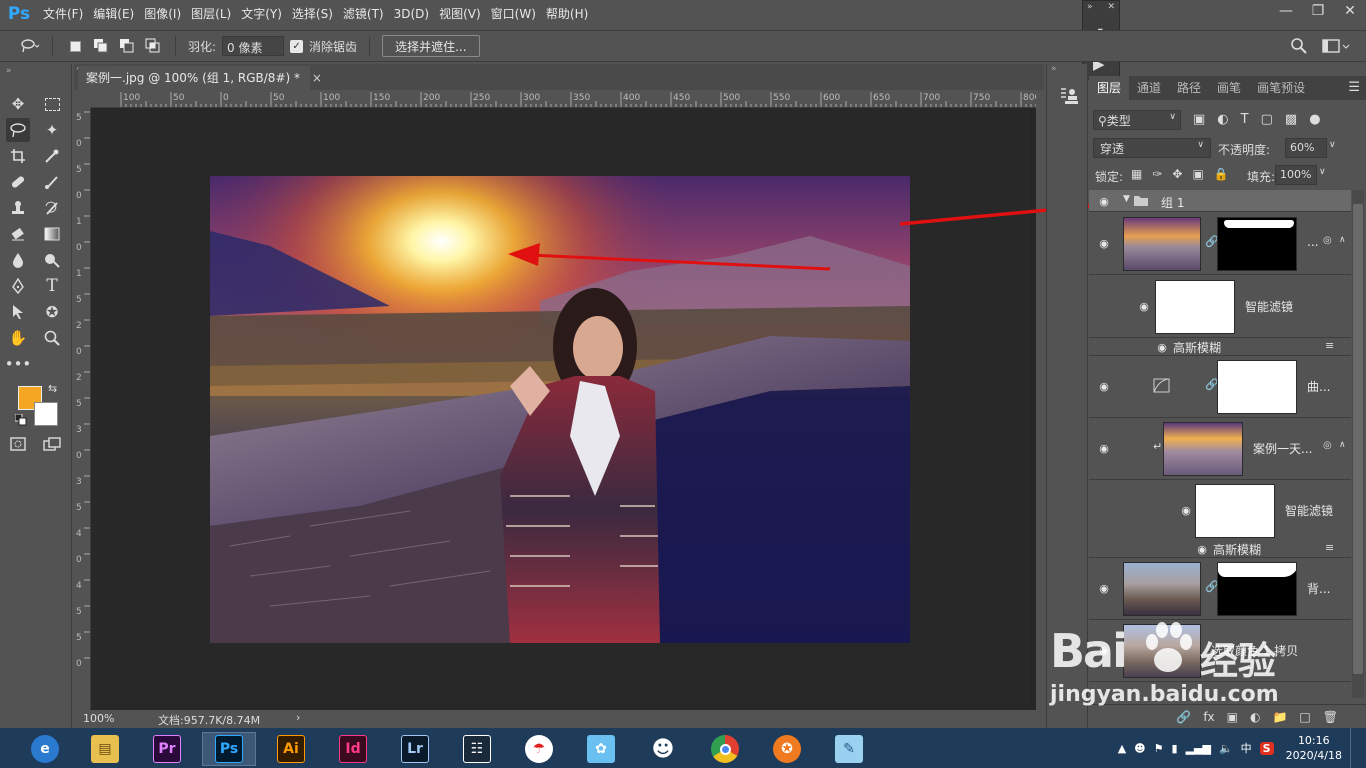 The height and width of the screenshot is (768, 1366). What do you see at coordinates (18, 312) in the screenshot?
I see `path-selection-tool-icon` at bounding box center [18, 312].